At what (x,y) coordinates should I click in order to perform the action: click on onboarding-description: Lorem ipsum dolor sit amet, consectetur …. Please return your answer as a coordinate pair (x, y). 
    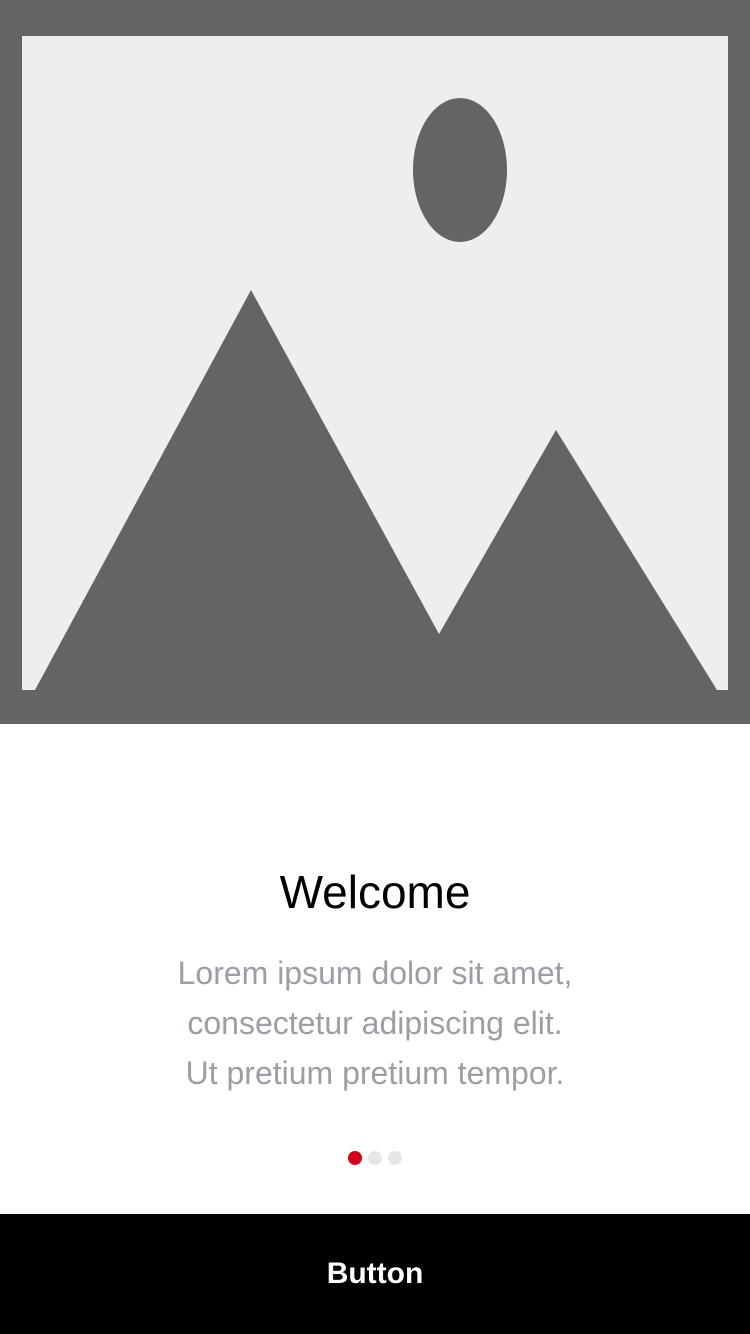
    Looking at the image, I should click on (375, 1023).